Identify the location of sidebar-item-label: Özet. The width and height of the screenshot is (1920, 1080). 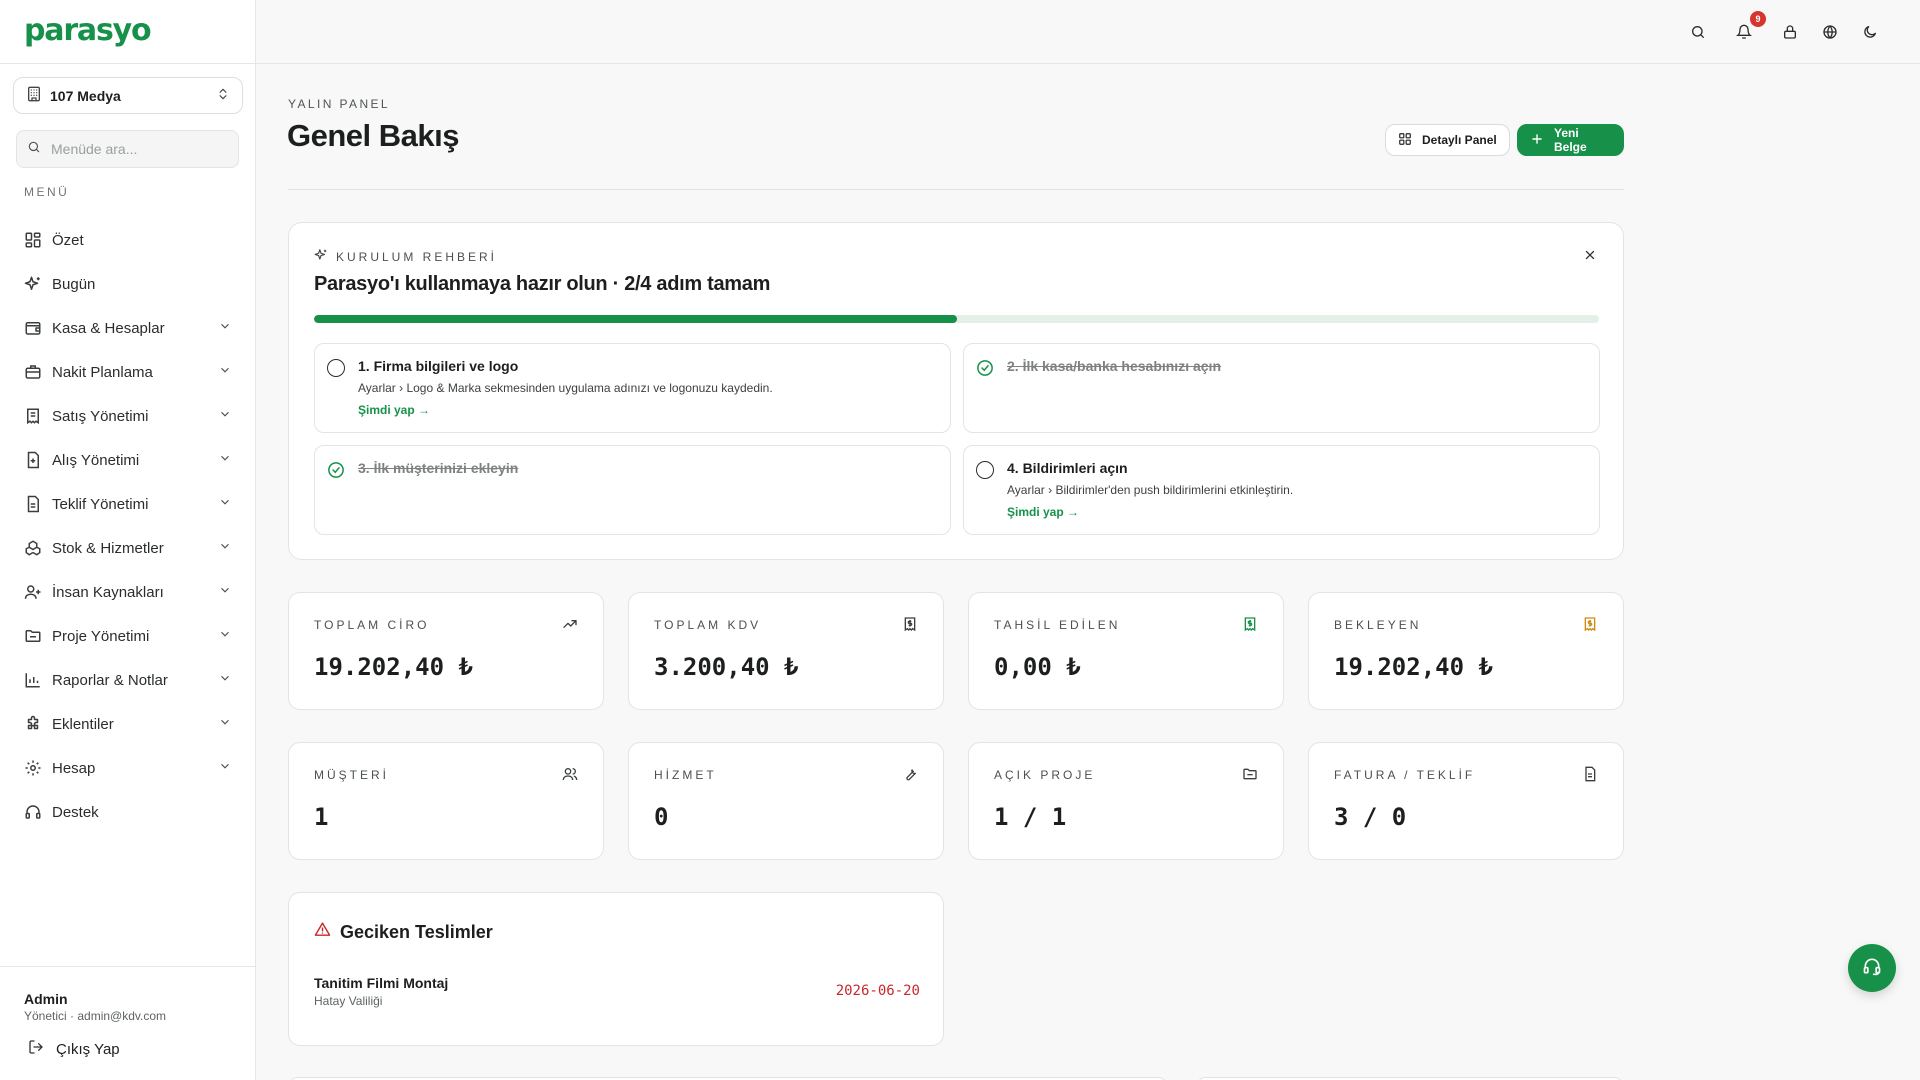
(68, 240).